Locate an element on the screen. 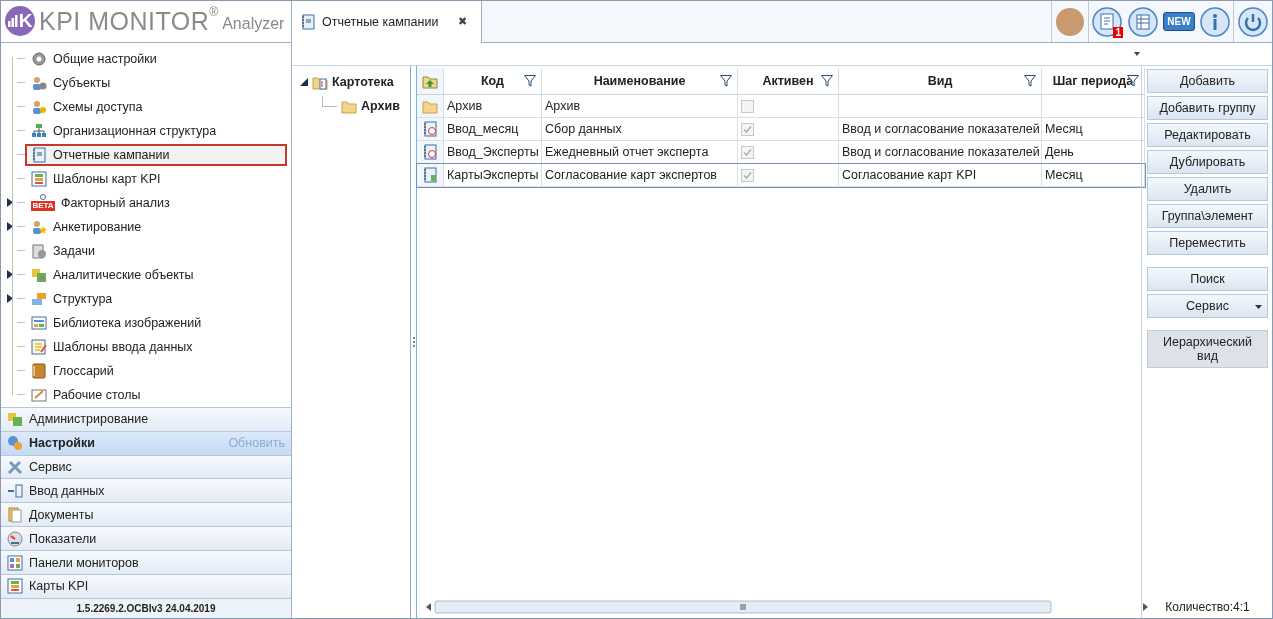  table-row: КартыЭксперты Согласование карт экспертов Согласование карт KPI Месяц is located at coordinates (781, 175).